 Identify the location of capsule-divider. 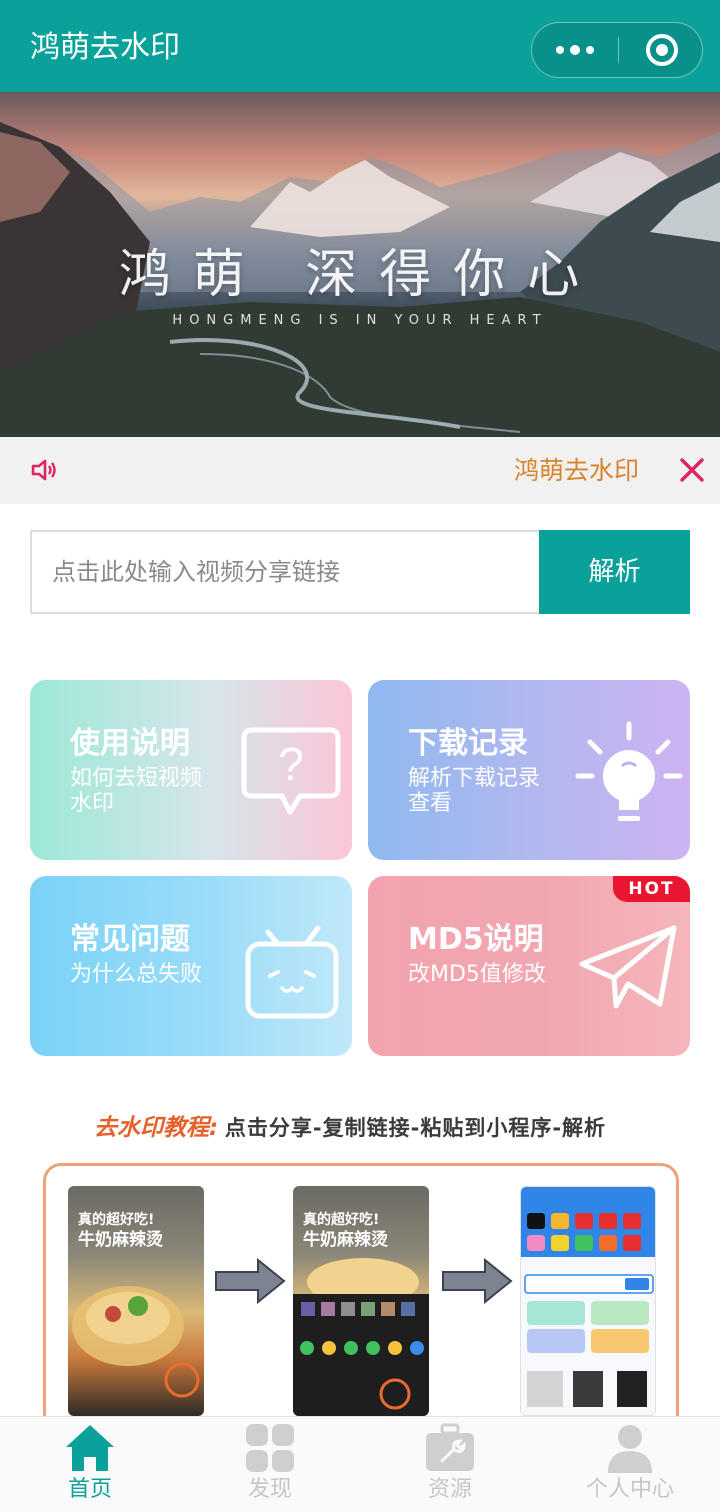
(618, 50).